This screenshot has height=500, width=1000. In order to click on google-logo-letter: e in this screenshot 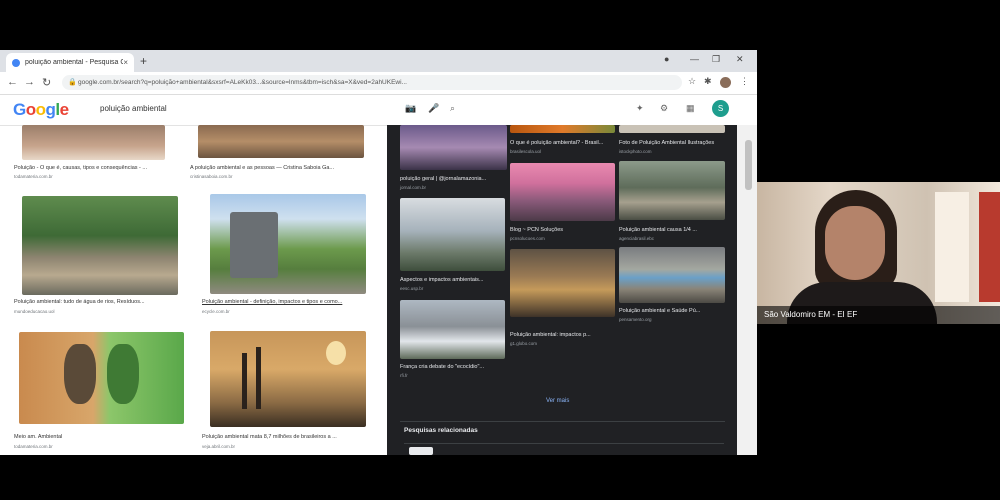, I will do `click(64, 109)`.